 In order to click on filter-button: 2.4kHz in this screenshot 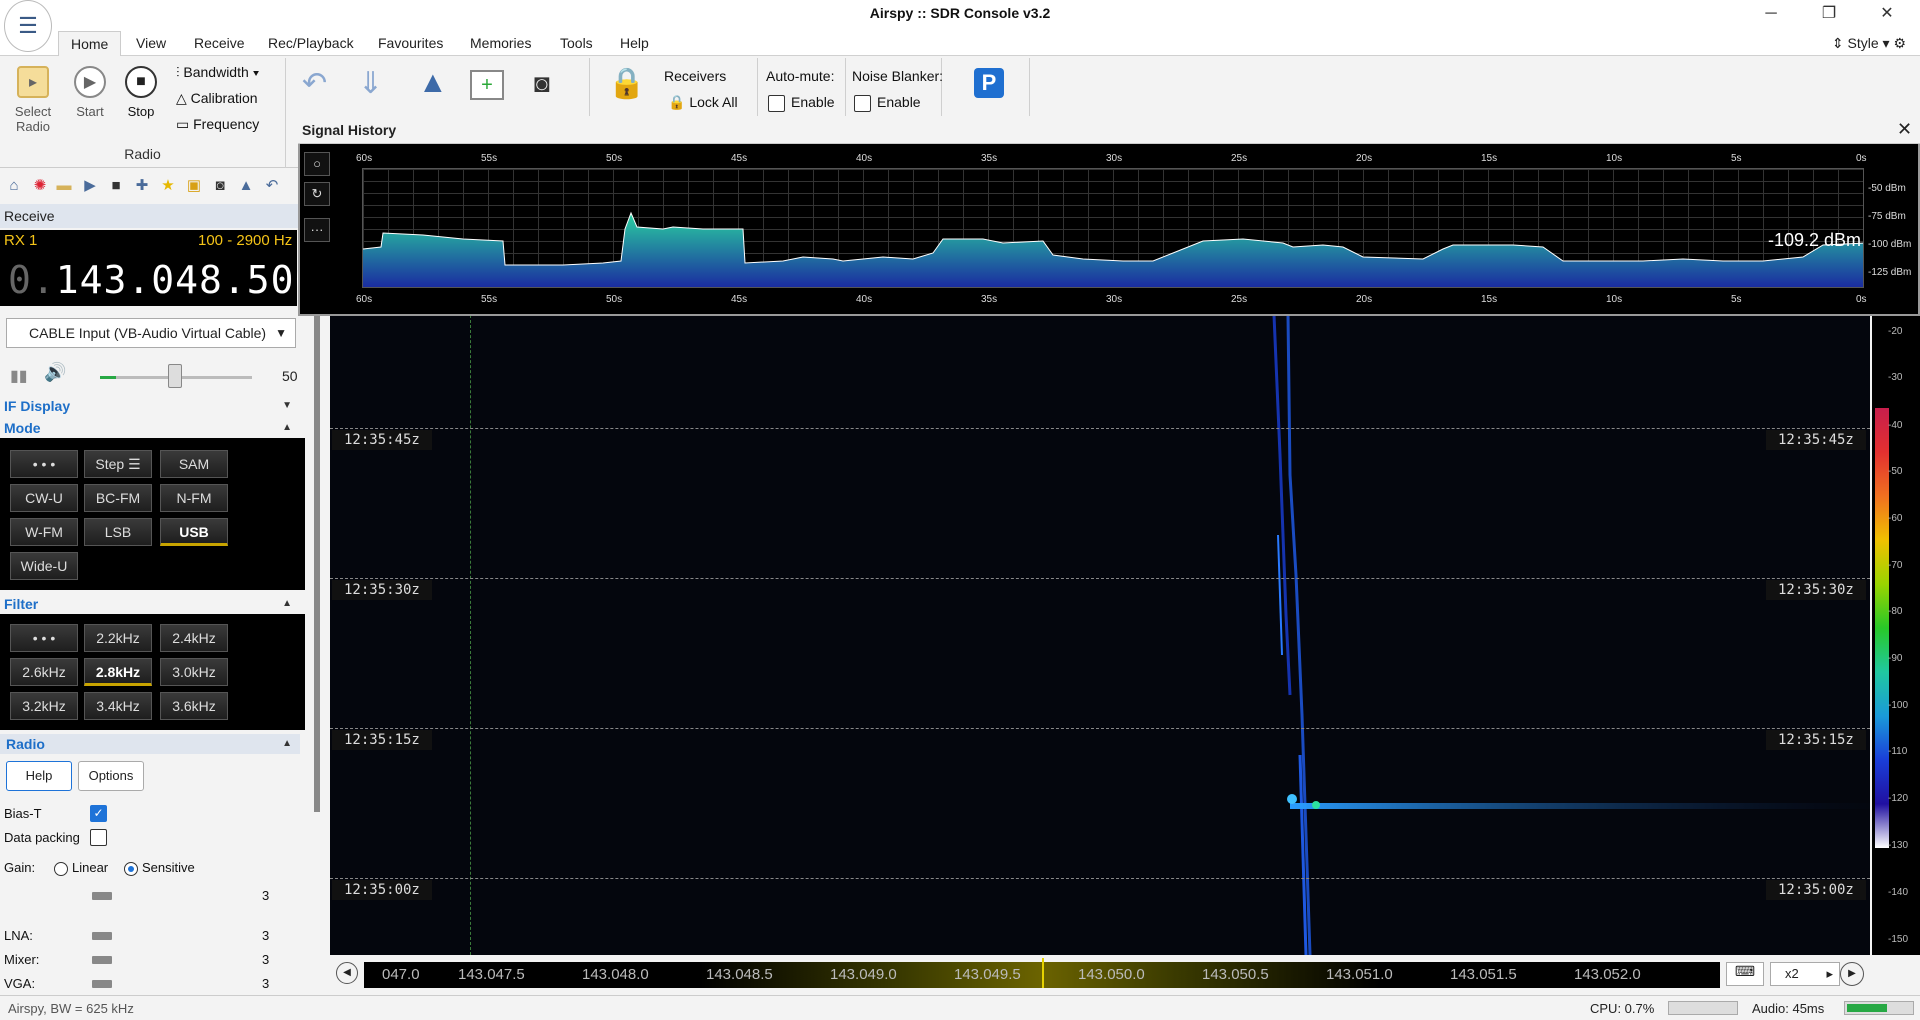, I will do `click(194, 638)`.